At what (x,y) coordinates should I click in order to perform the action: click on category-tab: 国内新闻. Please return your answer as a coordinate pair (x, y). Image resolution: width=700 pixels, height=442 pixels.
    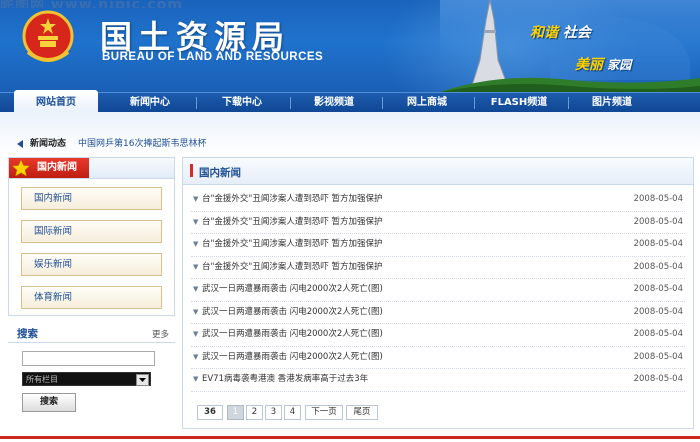
    Looking at the image, I should click on (49, 168).